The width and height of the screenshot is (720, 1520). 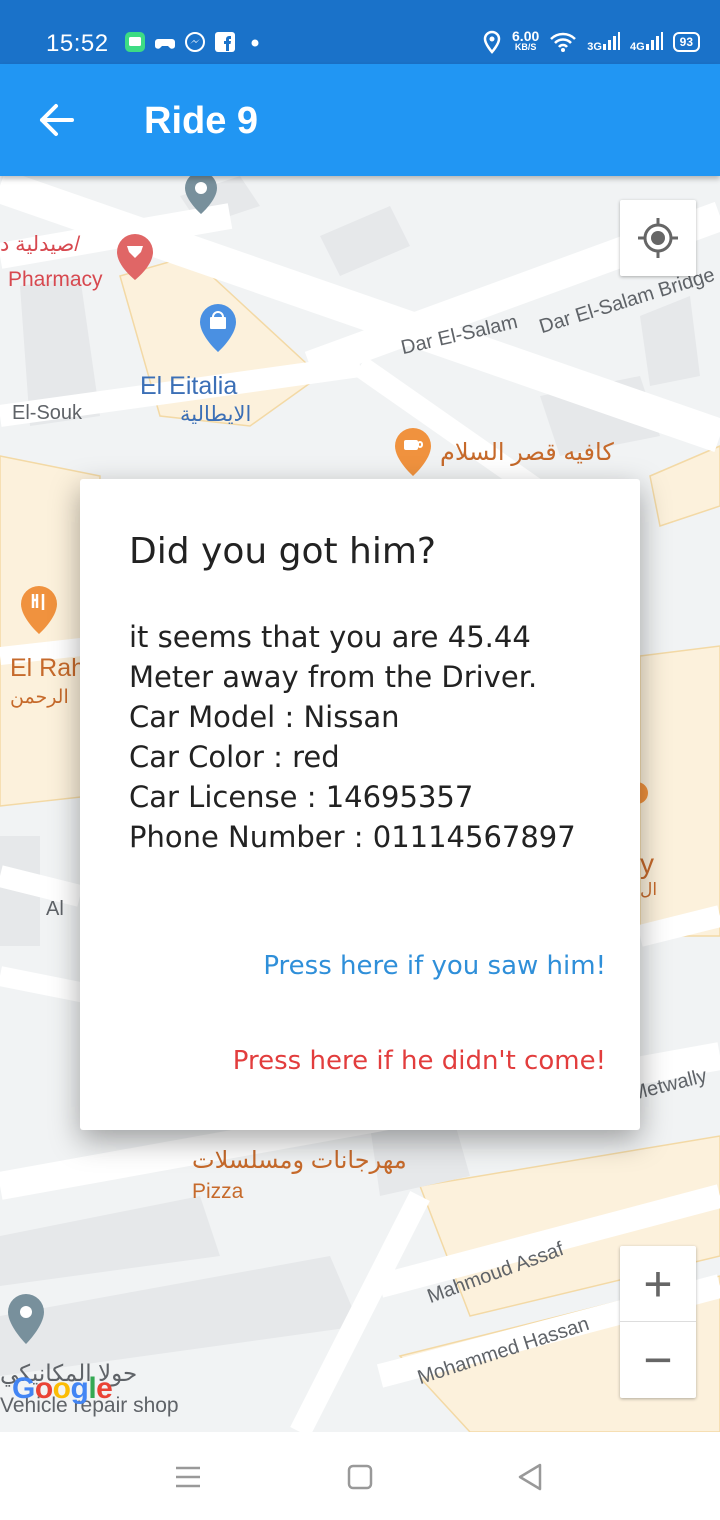 What do you see at coordinates (637, 46) in the screenshot?
I see `sim2-label: 4G` at bounding box center [637, 46].